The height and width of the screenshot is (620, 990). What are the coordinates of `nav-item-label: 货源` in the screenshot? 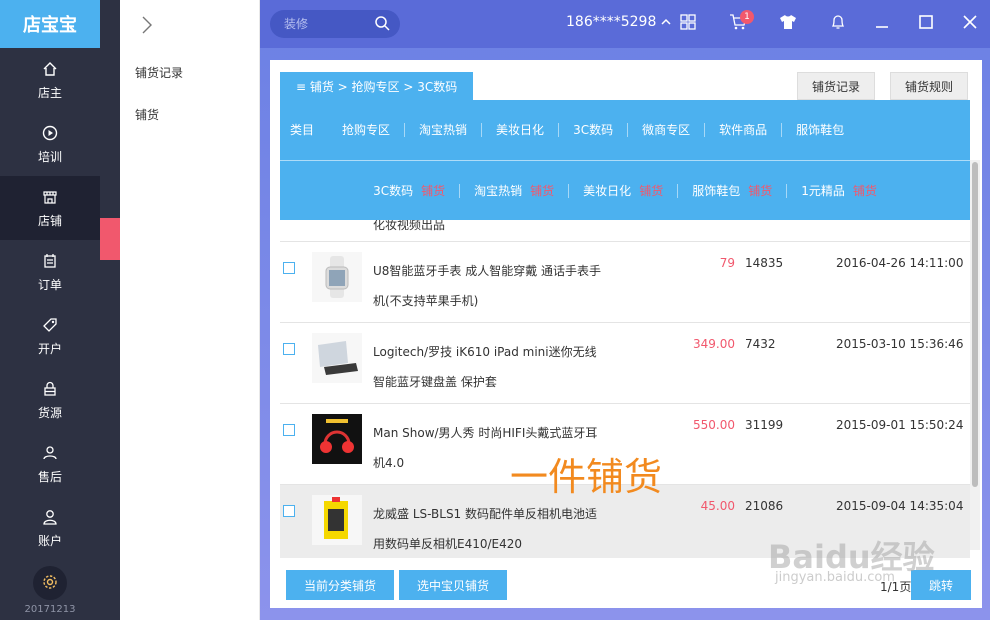 It's located at (49, 412).